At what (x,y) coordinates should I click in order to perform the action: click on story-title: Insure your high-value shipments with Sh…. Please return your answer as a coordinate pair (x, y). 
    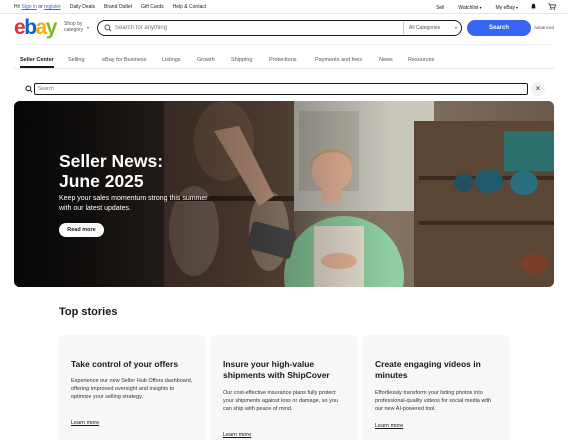
    Looking at the image, I should click on (276, 369).